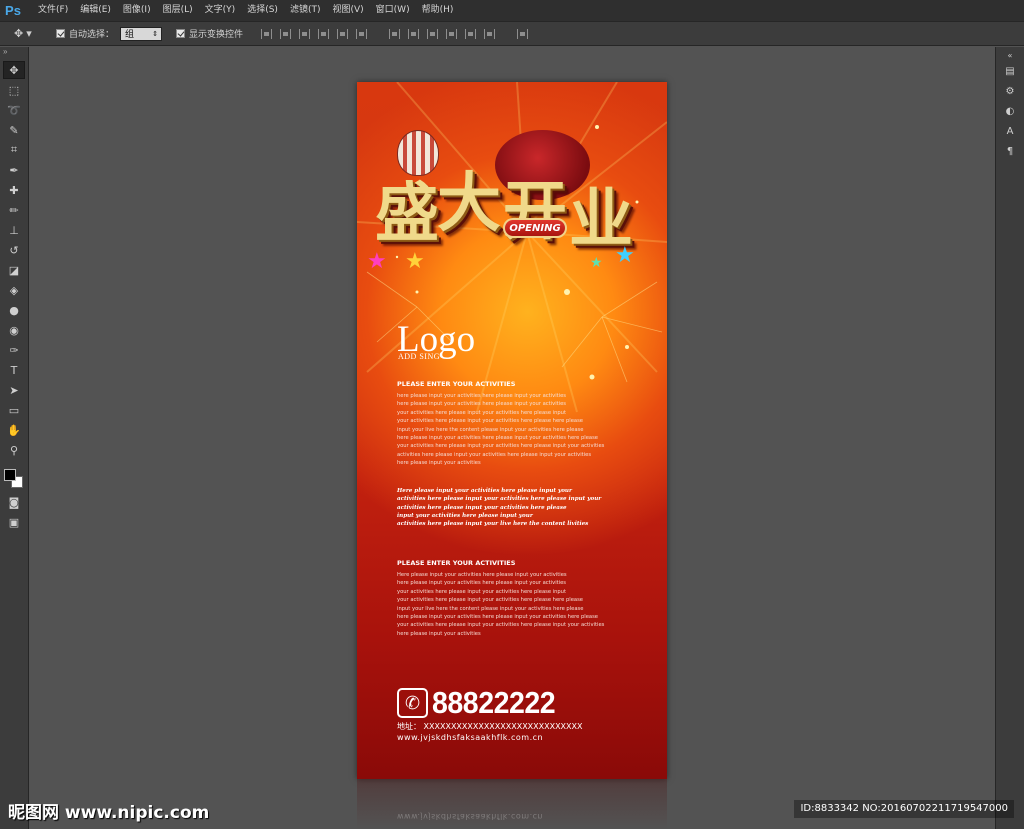  I want to click on image-id-watermark: ID:8833342 NO:20160702211719547000, so click(904, 809).